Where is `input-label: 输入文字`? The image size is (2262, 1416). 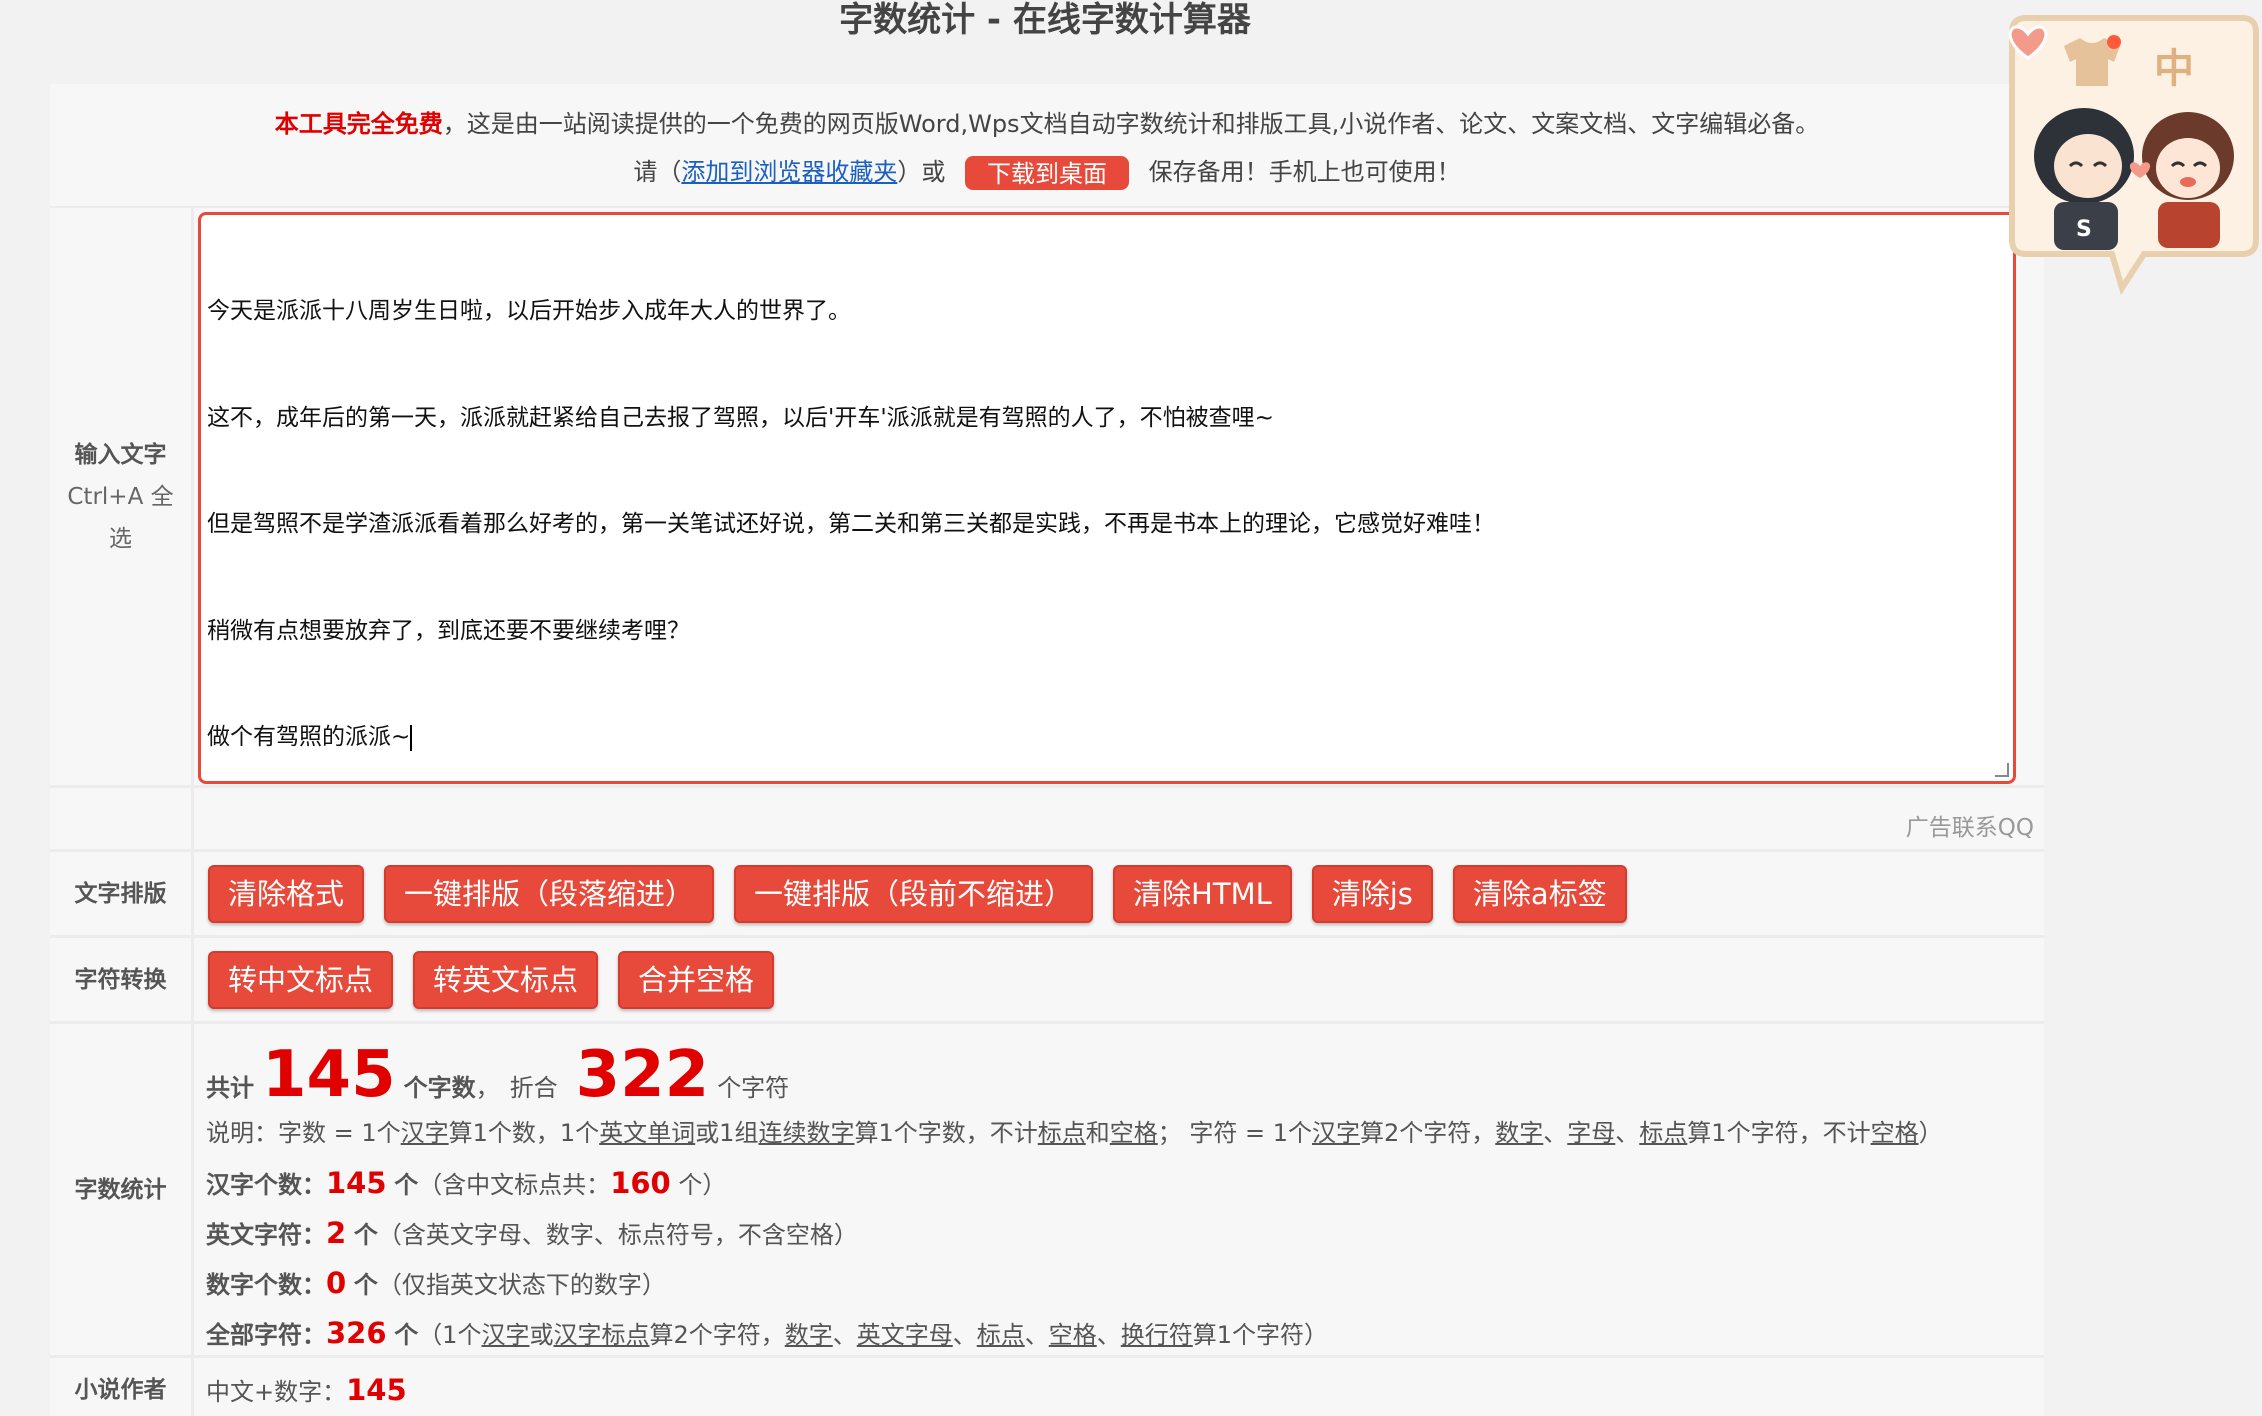 input-label: 输入文字 is located at coordinates (120, 454).